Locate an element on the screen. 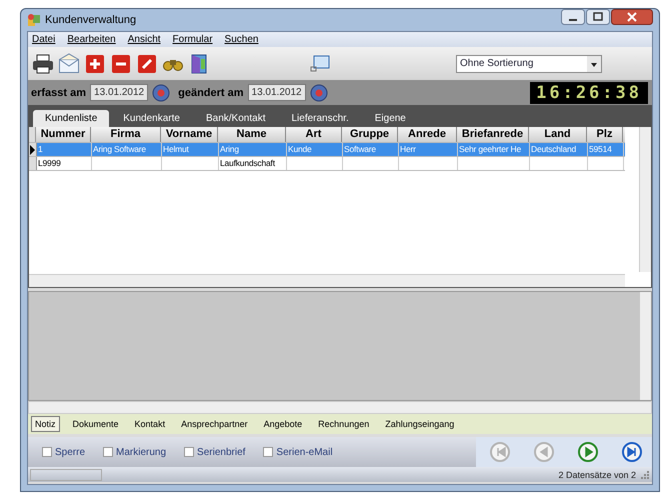 Image resolution: width=670 pixels, height=500 pixels. maximize-button is located at coordinates (598, 17).